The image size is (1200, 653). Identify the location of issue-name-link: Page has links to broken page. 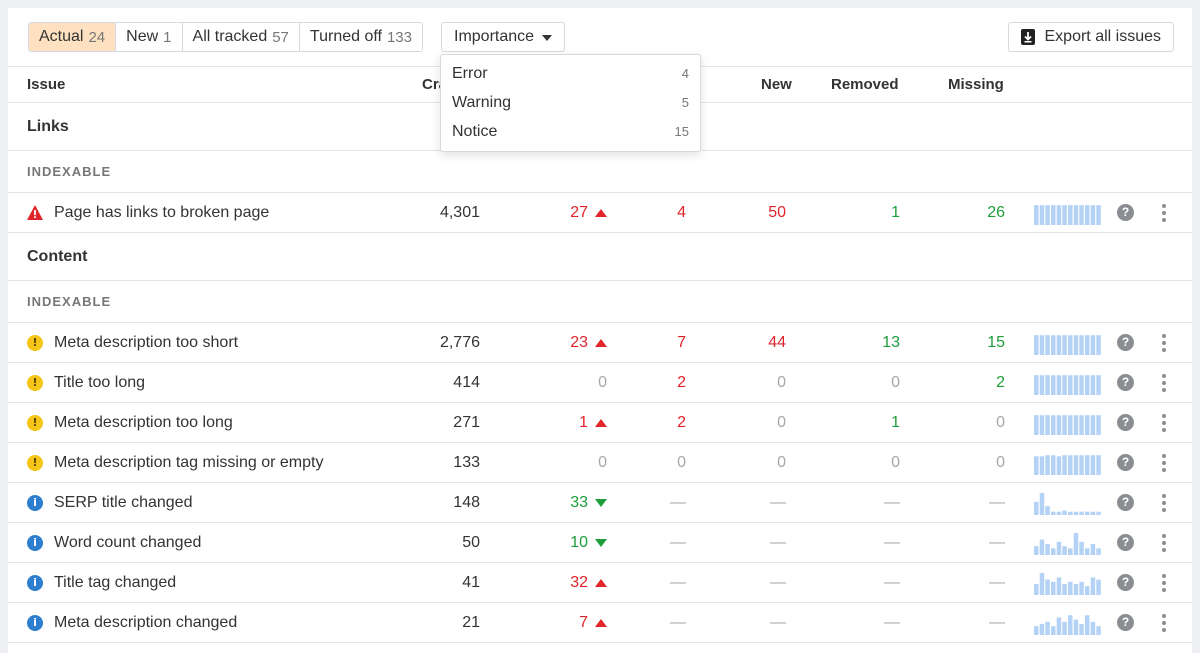
(161, 212).